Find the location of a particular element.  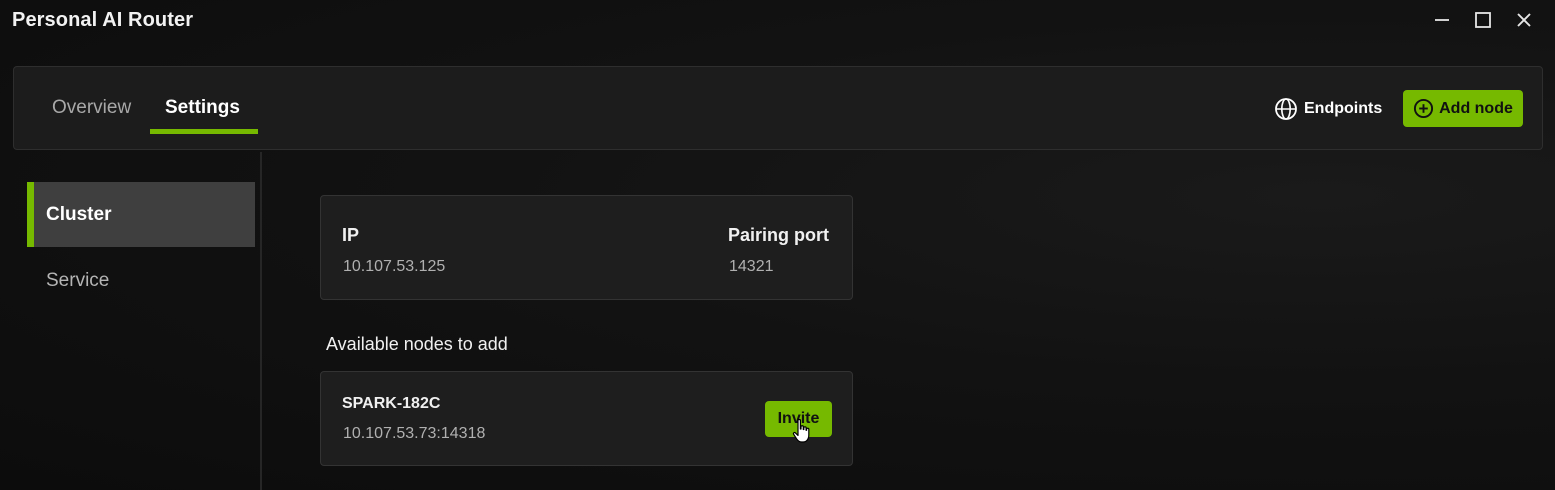

sidebar-item-cluster: Cluster is located at coordinates (141, 214).